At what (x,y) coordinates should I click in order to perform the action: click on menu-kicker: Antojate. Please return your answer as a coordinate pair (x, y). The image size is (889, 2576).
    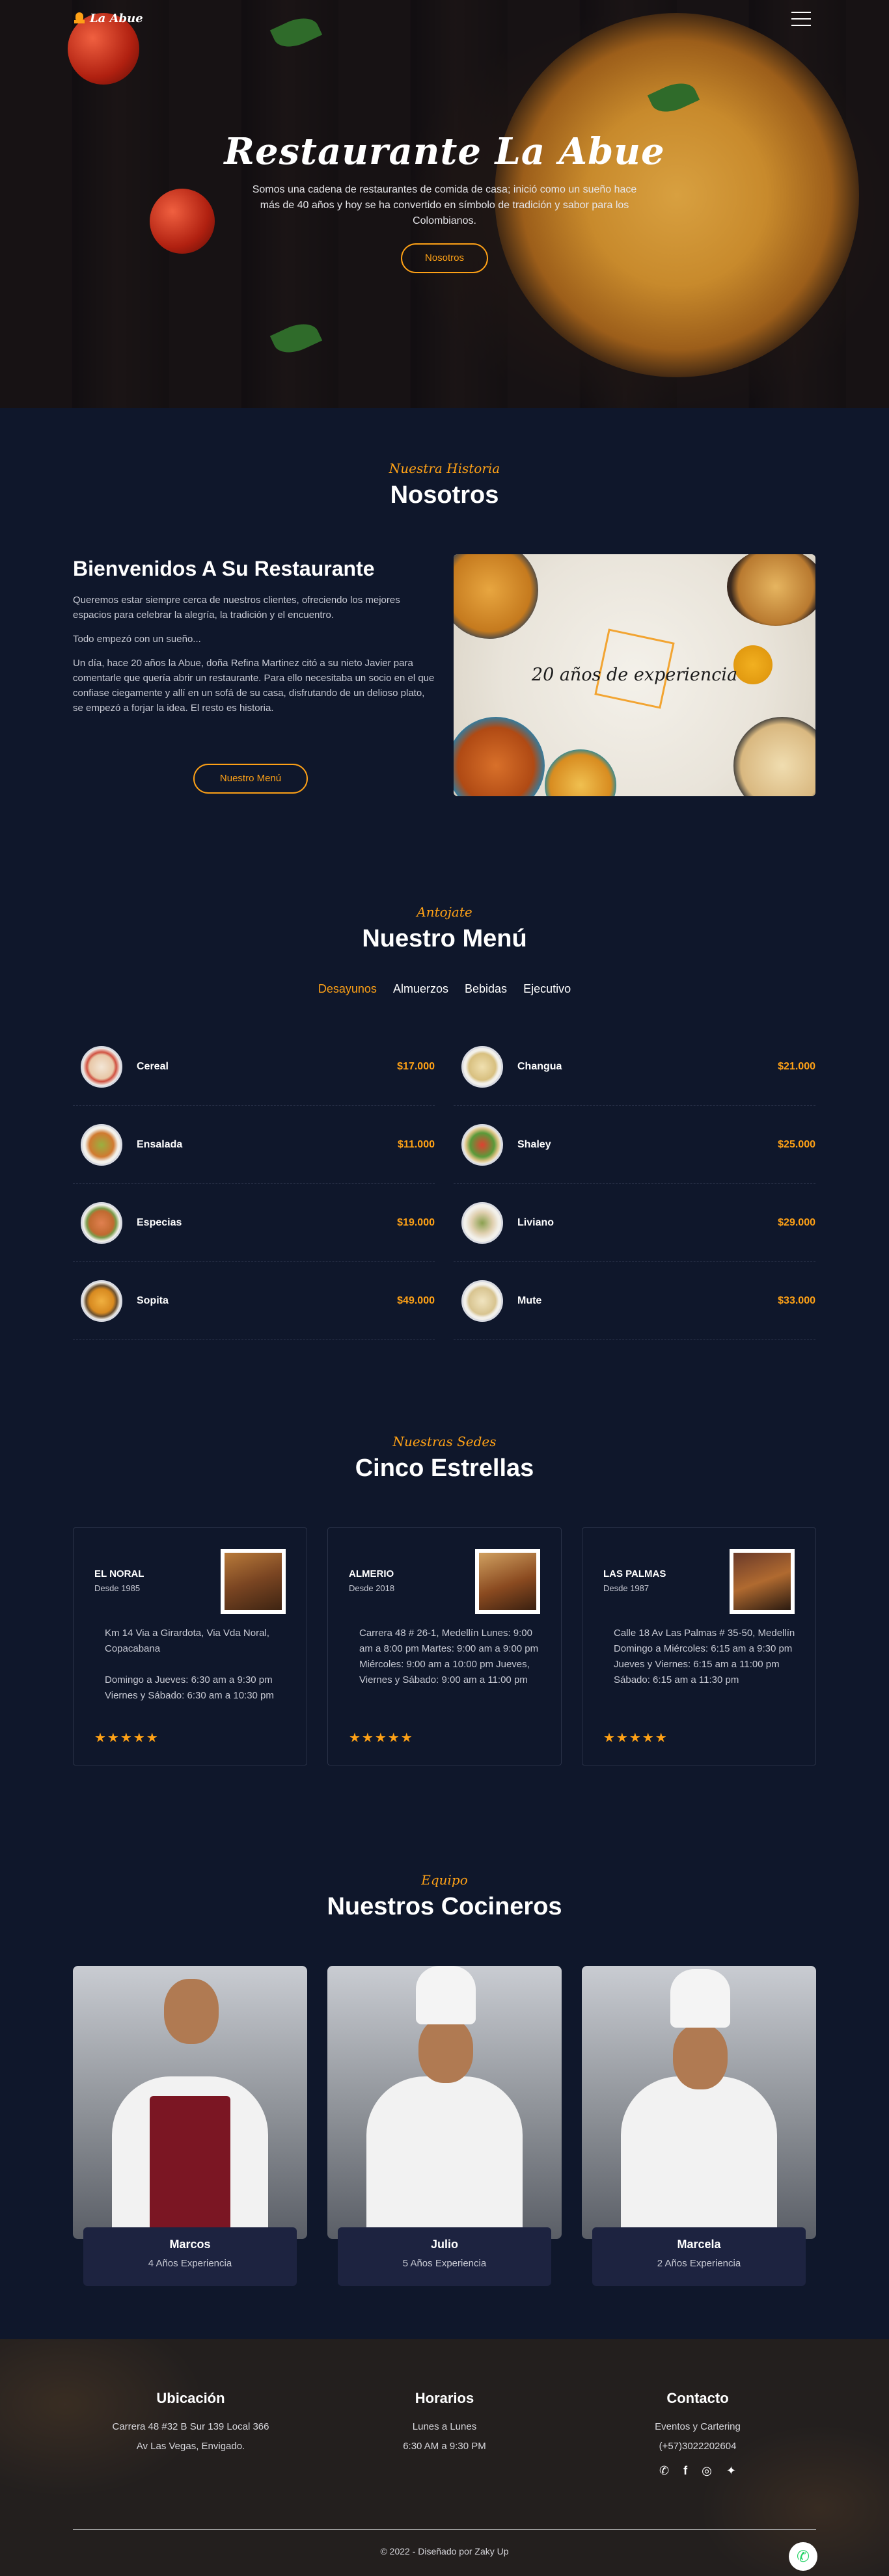
    Looking at the image, I should click on (444, 912).